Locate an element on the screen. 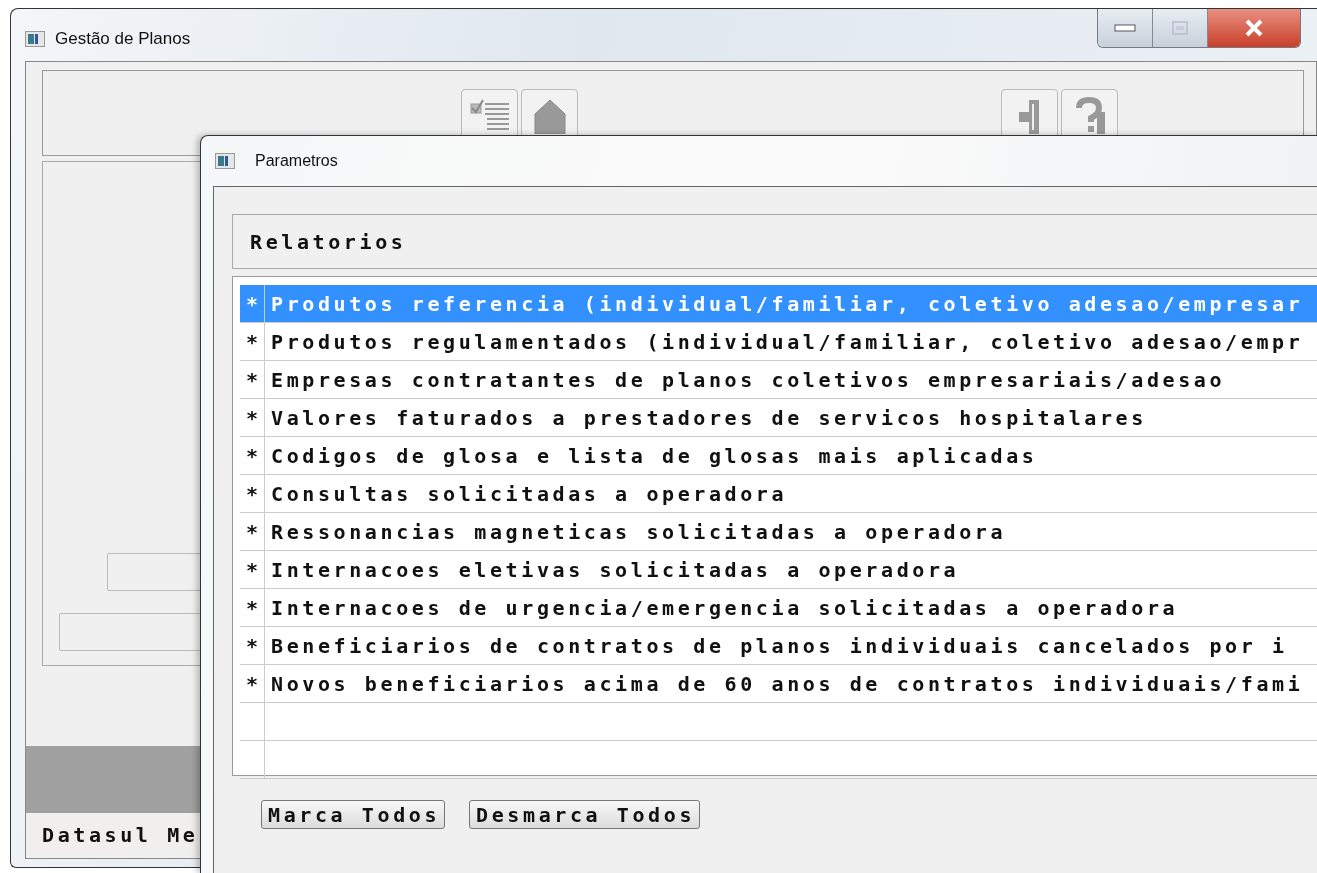 Image resolution: width=1317 pixels, height=873 pixels. report-name: Produtos regulamentados (individual/familiar, coletivo adesao/empr is located at coordinates (787, 341).